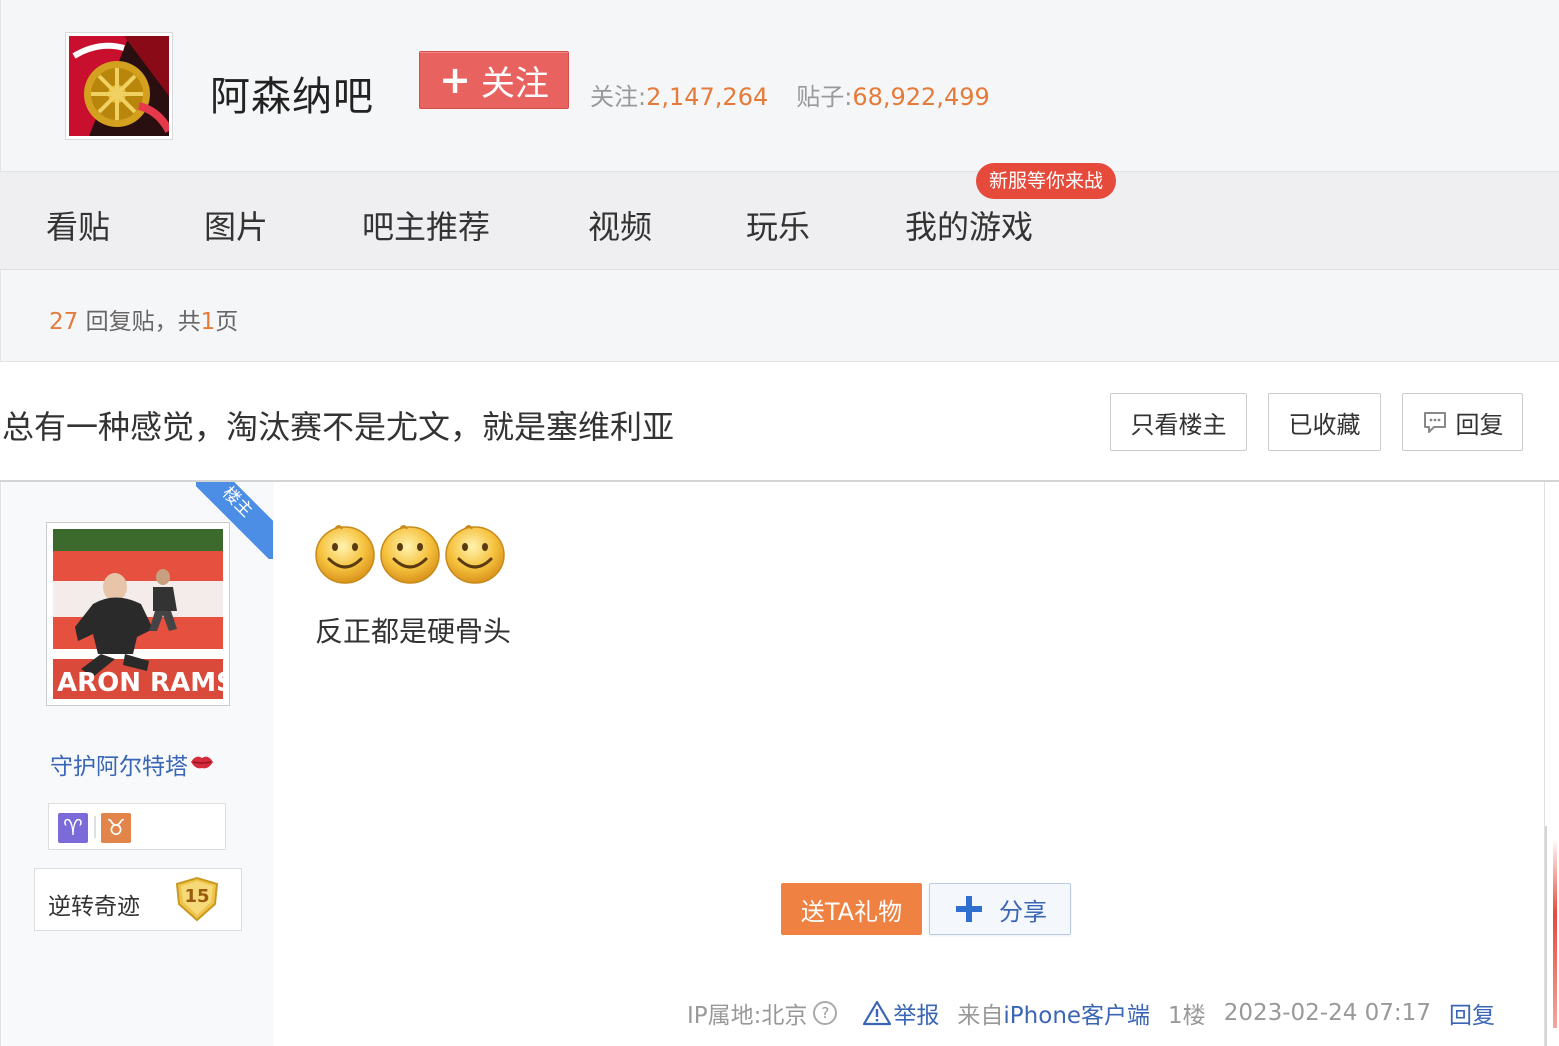 This screenshot has height=1046, width=1559. What do you see at coordinates (851, 909) in the screenshot?
I see `send-gift-button: 送TA礼物` at bounding box center [851, 909].